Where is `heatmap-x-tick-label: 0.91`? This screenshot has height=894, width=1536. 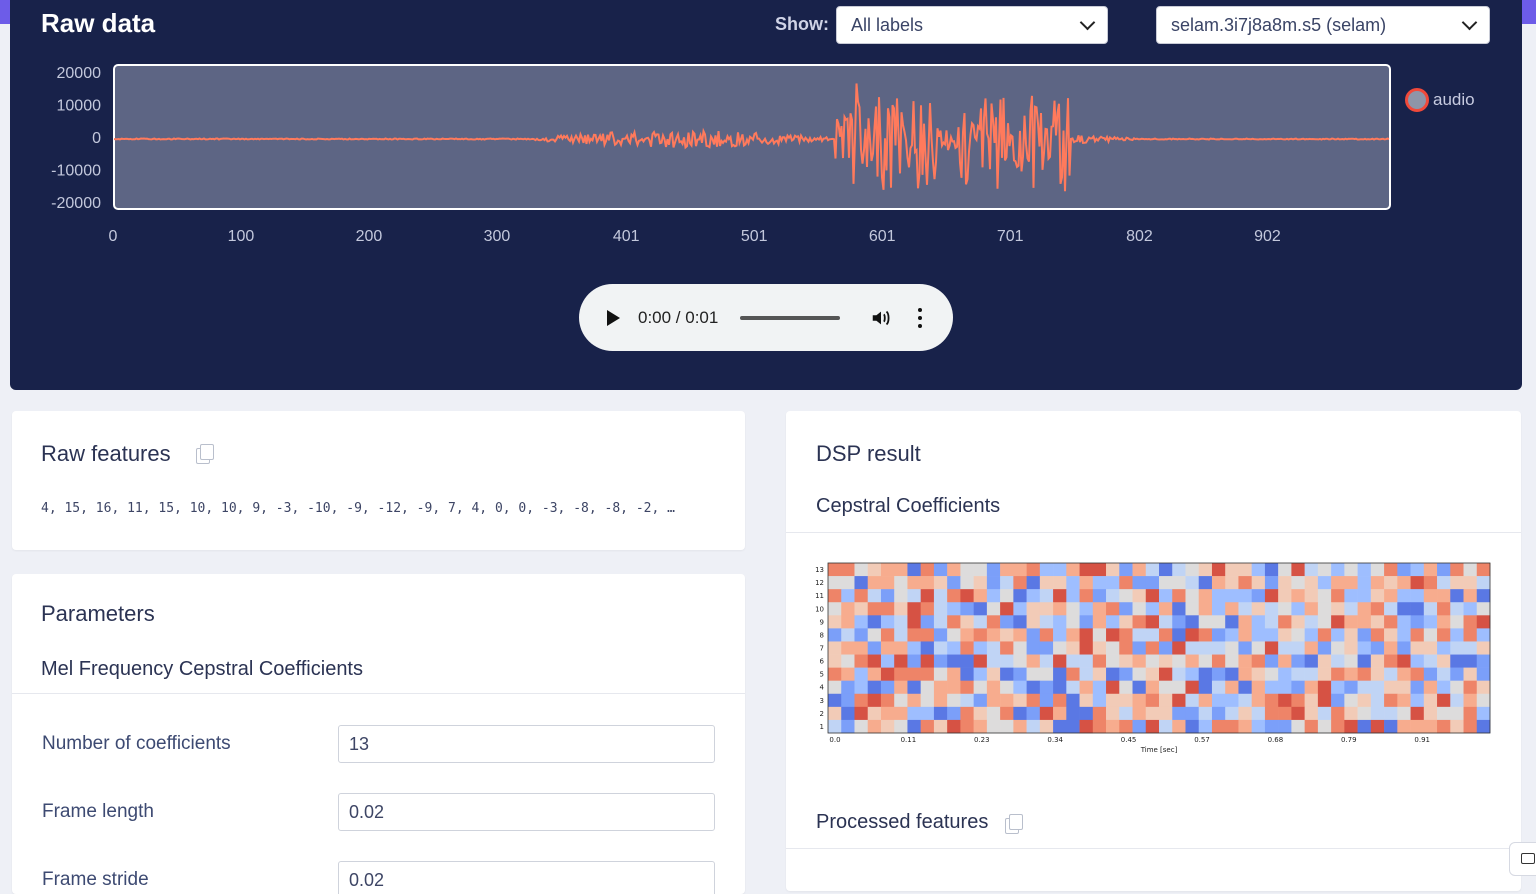
heatmap-x-tick-label: 0.91 is located at coordinates (1422, 740).